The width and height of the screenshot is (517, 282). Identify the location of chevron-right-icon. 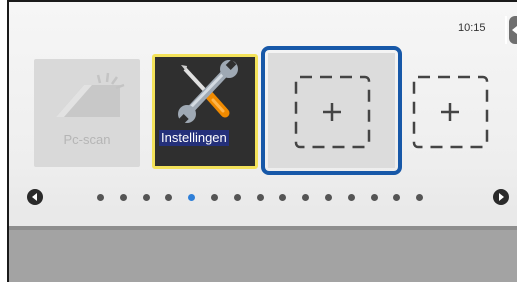
(501, 197).